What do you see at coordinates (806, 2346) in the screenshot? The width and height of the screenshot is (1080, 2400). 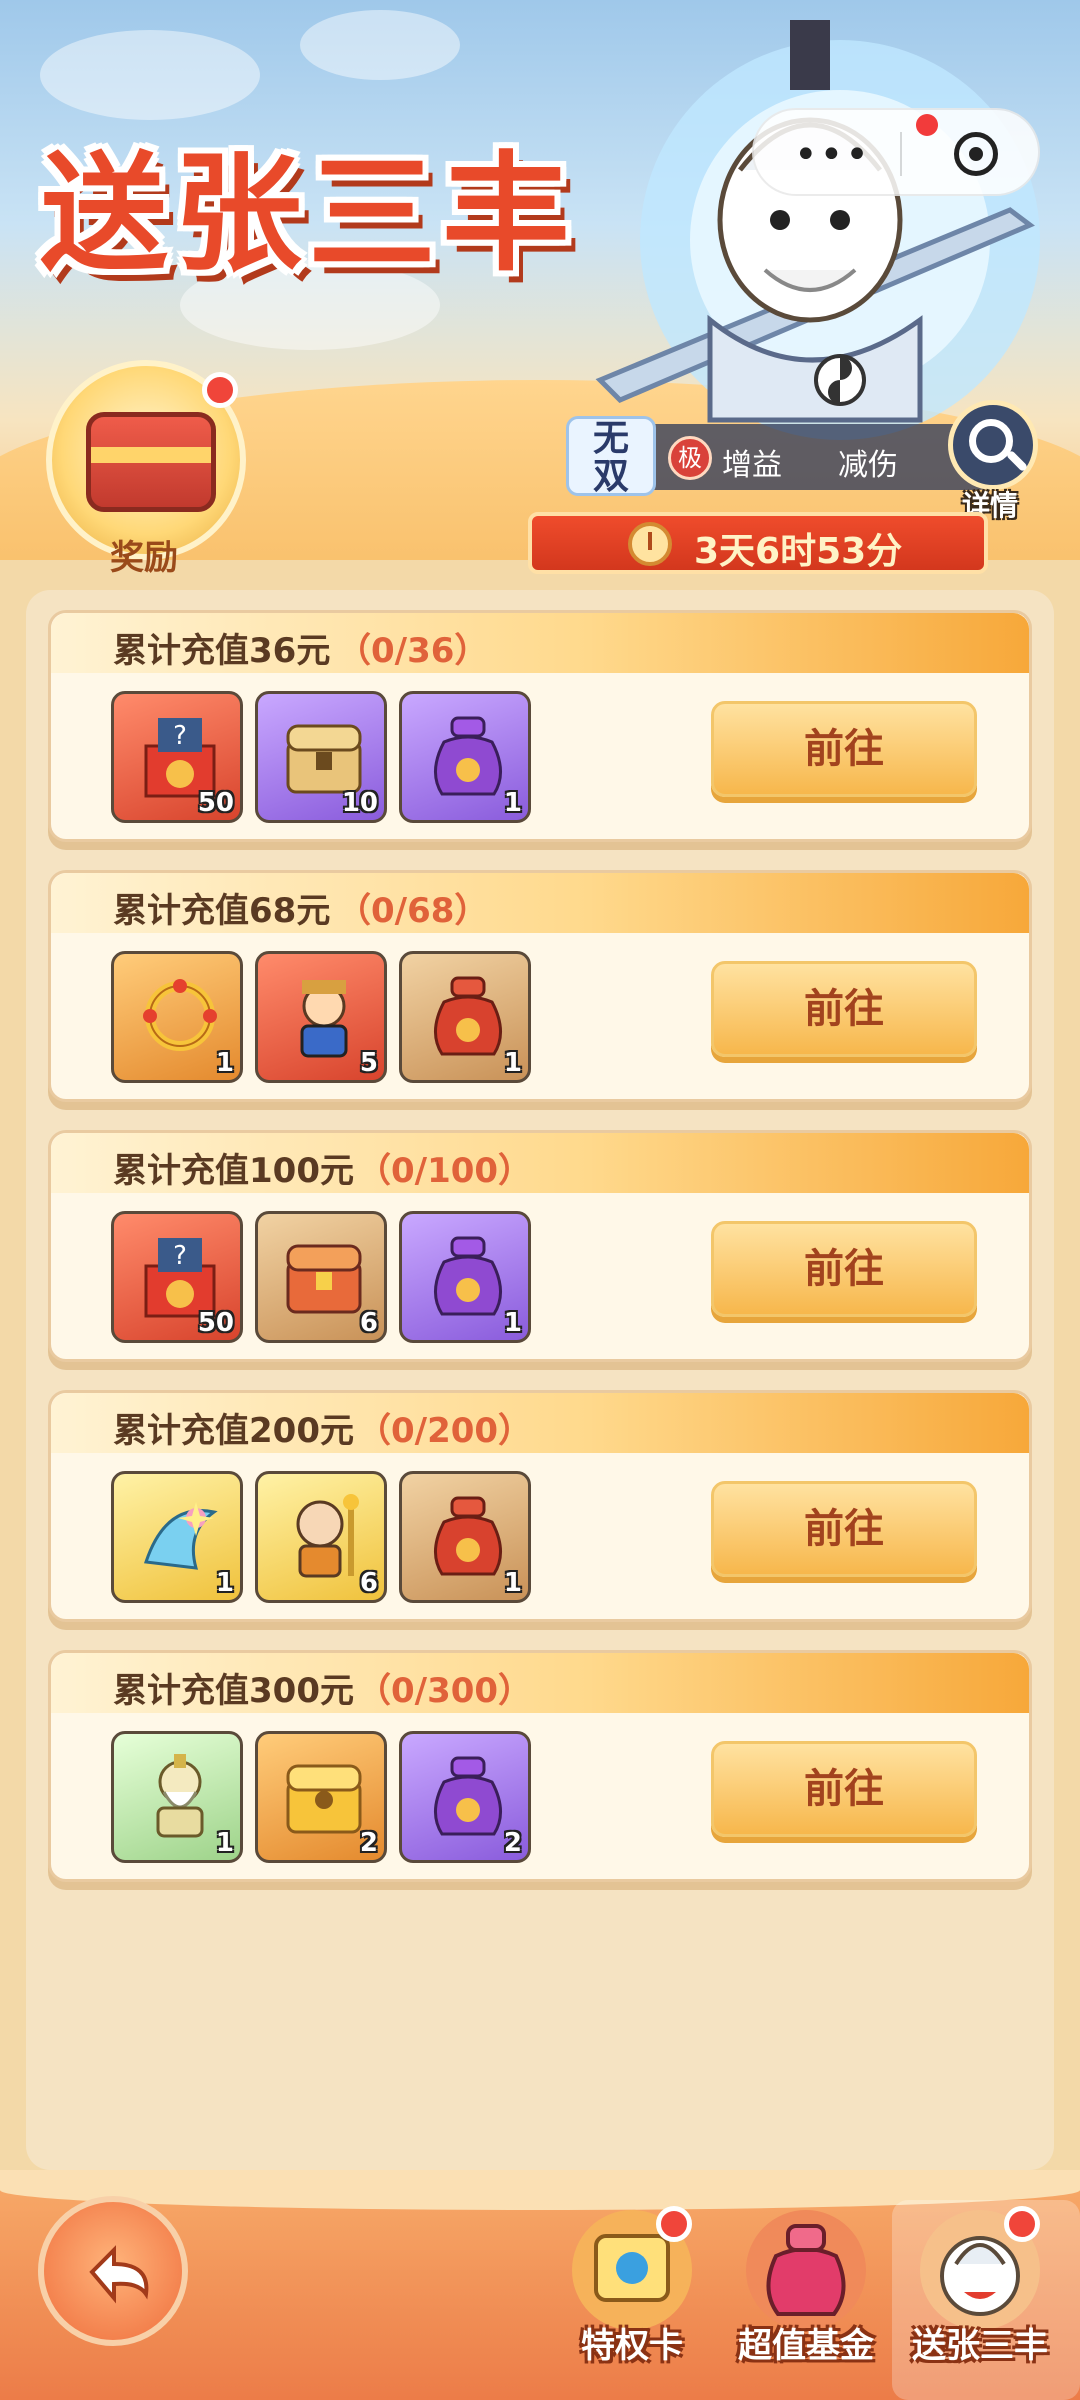 I see `nav-label: 超值基金` at bounding box center [806, 2346].